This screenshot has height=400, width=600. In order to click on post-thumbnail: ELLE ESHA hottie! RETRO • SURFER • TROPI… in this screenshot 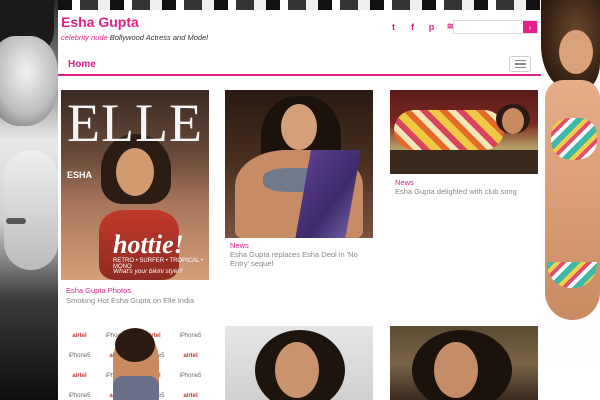, I will do `click(135, 185)`.